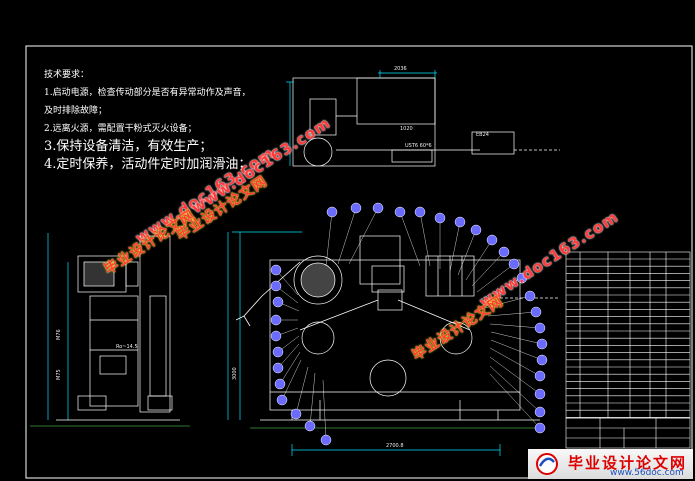 This screenshot has height=481, width=695. Describe the element at coordinates (482, 135) in the screenshot. I see `svg-text: EB24` at that location.